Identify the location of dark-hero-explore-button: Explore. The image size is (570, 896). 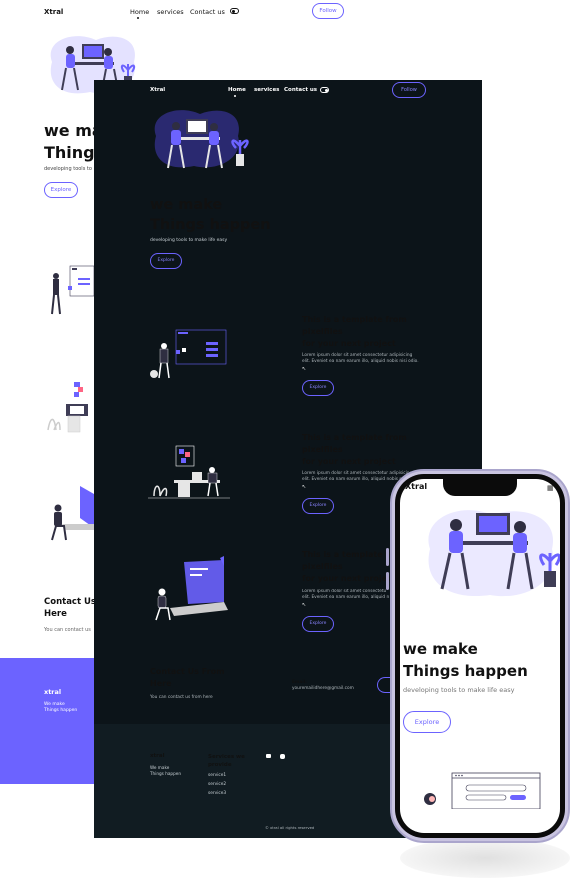
(166, 261).